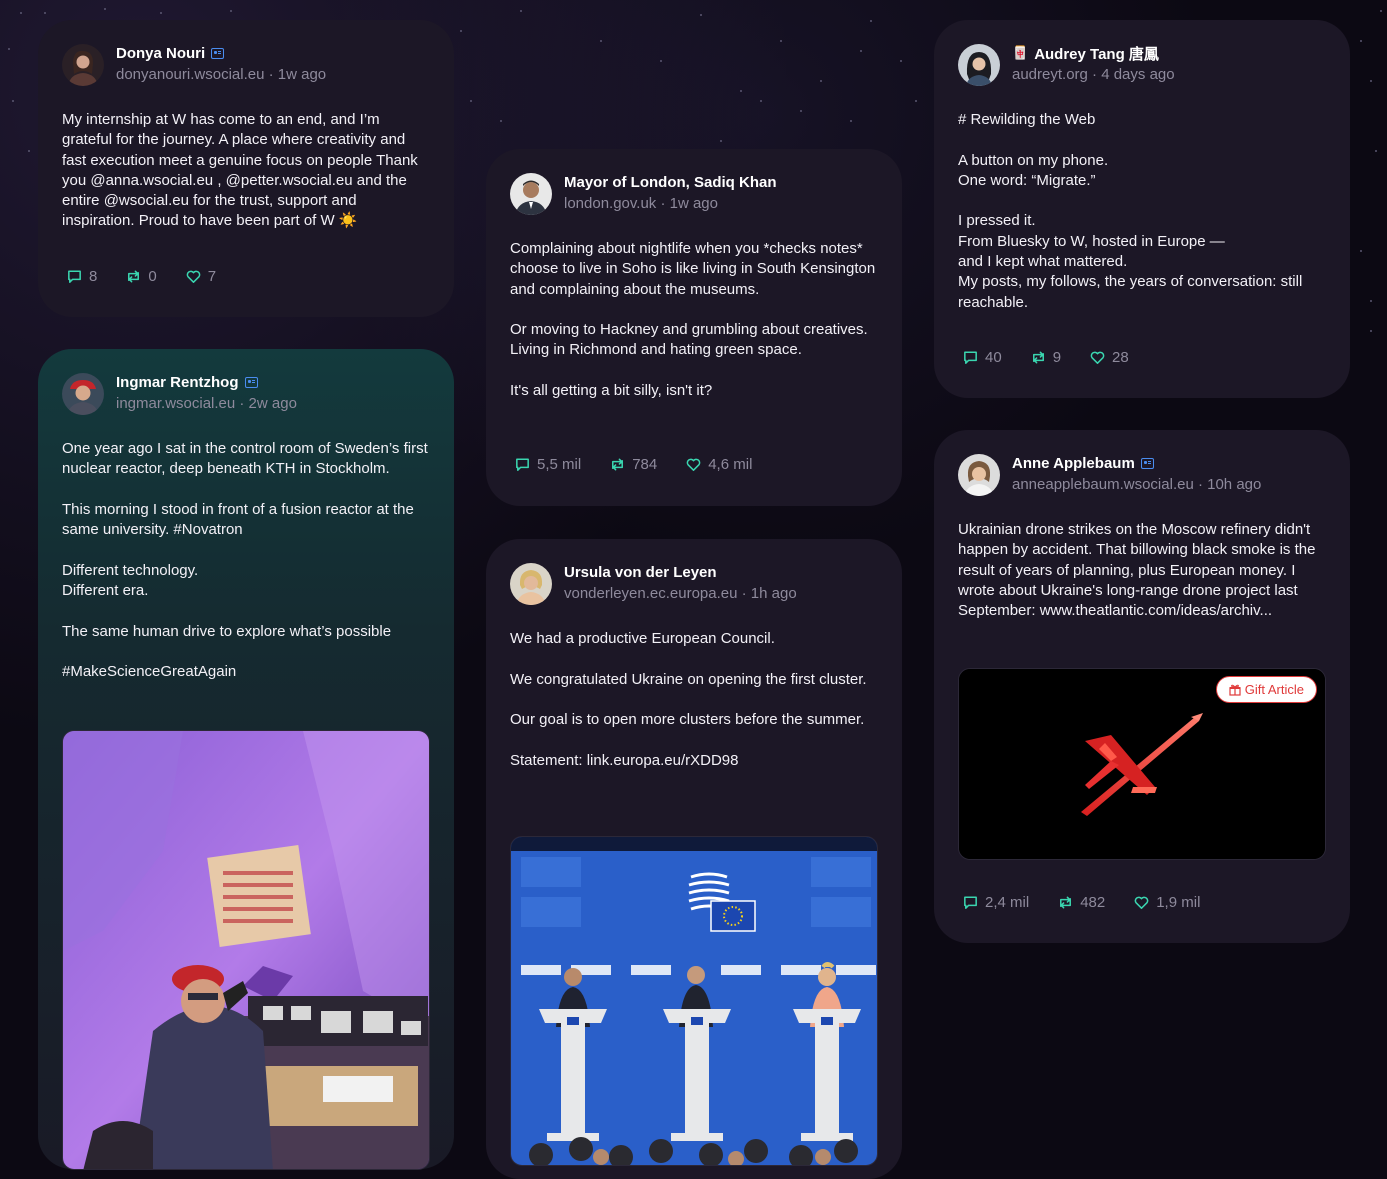  Describe the element at coordinates (1142, 764) in the screenshot. I see `link-card-image: Gift Article` at that location.